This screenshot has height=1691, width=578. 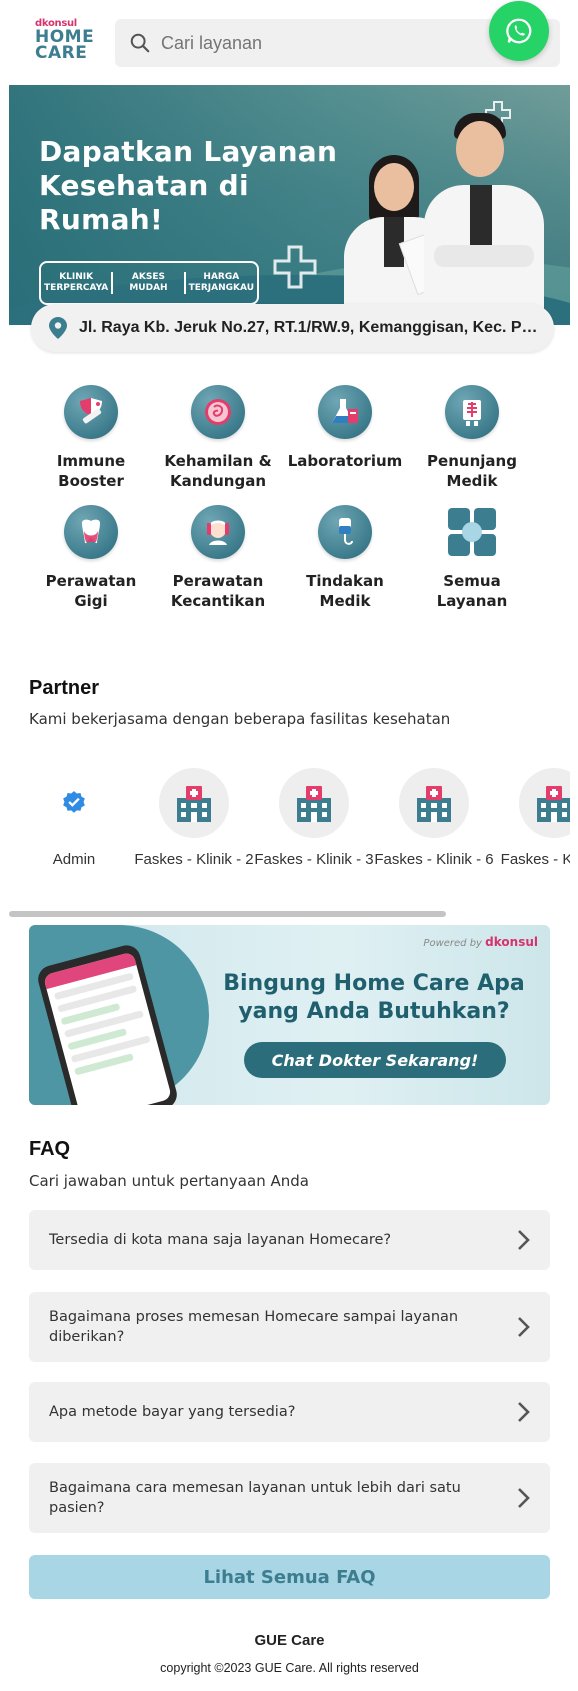 I want to click on hero-title: Dapatkan Layanan Kesehatan di Rumah!, so click(x=188, y=185).